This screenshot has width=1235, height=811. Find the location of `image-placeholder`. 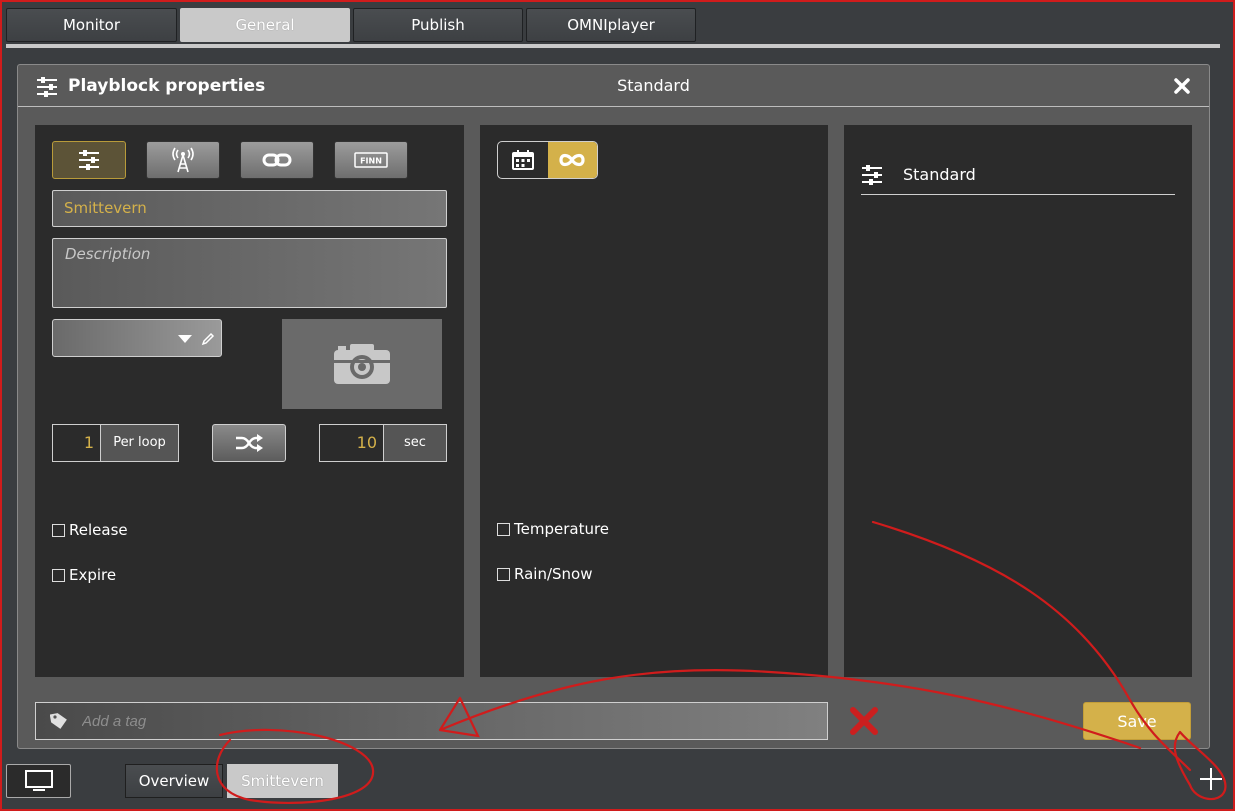

image-placeholder is located at coordinates (362, 364).